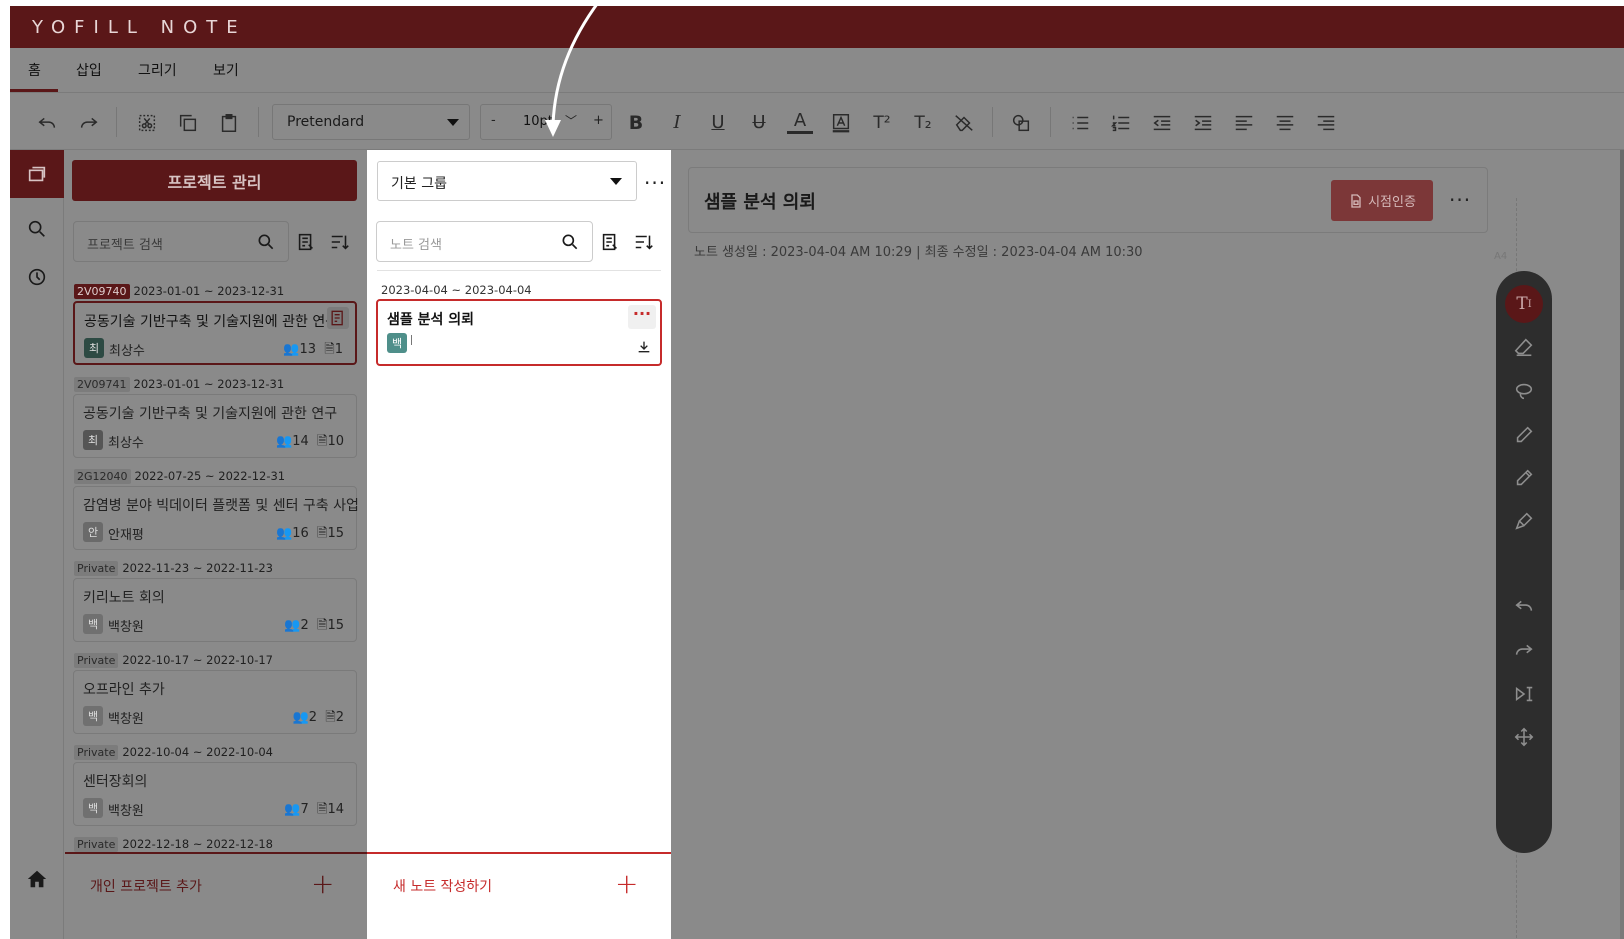 The height and width of the screenshot is (939, 1624). Describe the element at coordinates (1326, 123) in the screenshot. I see `align-right-icon` at that location.